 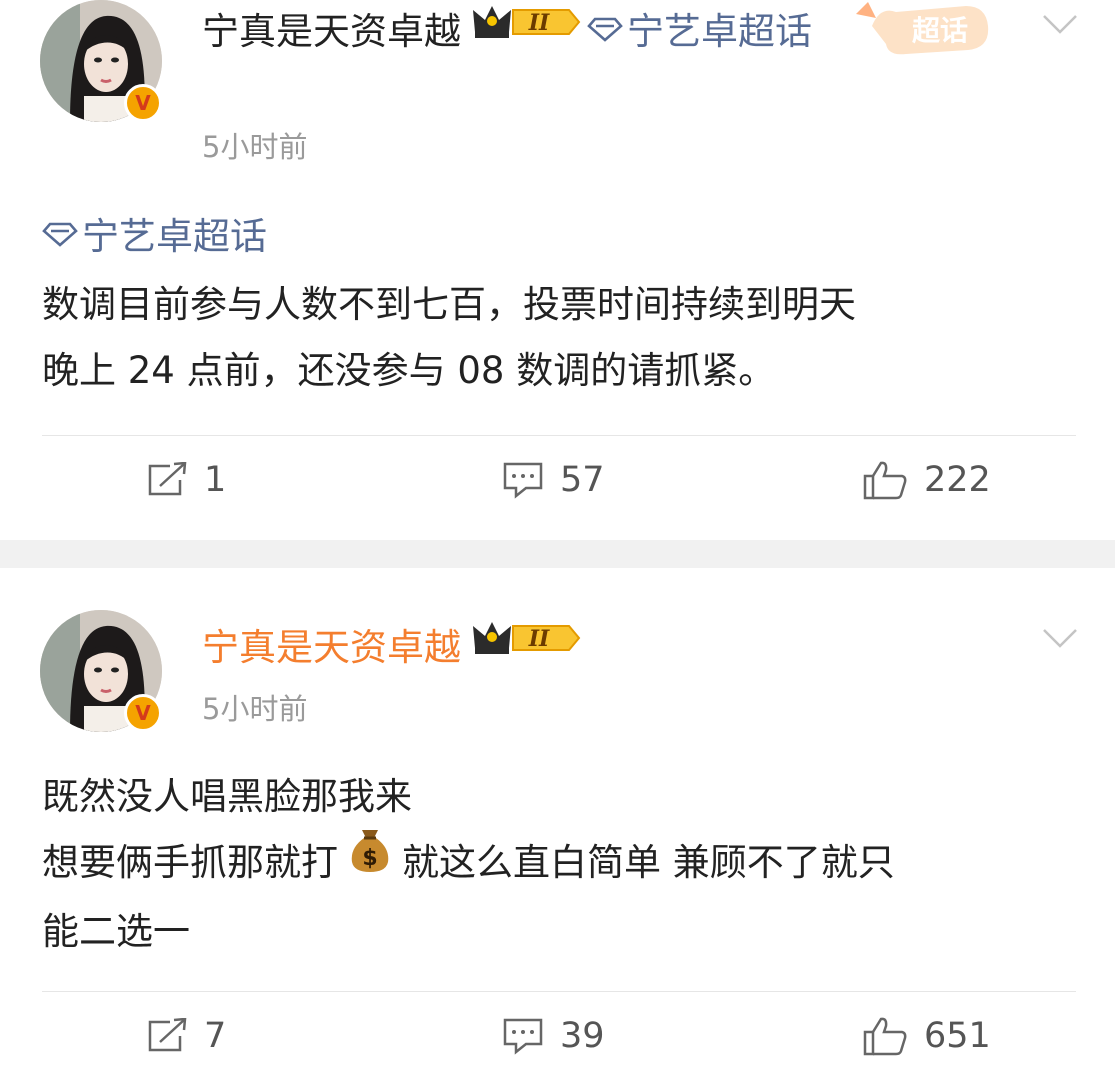 I want to click on post-separator, so click(x=557, y=554).